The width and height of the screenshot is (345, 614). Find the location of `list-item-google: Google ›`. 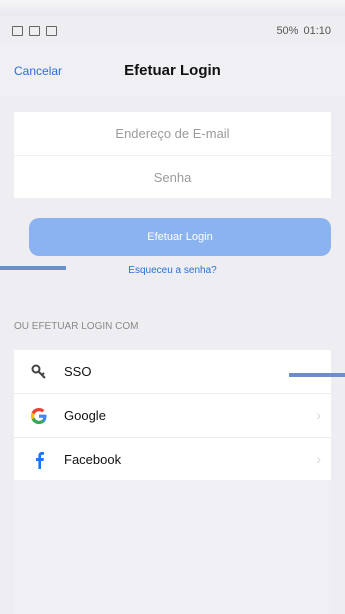

list-item-google: Google › is located at coordinates (172, 415).